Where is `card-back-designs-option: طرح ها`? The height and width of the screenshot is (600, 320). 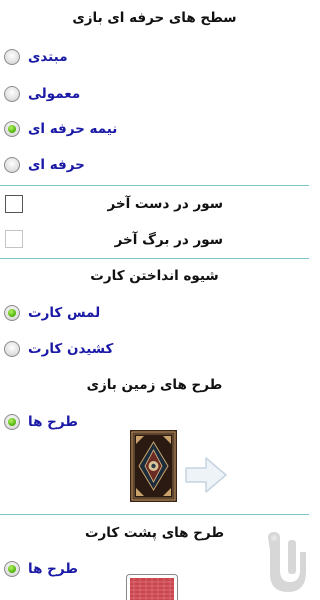
card-back-designs-option: طرح ها is located at coordinates (41, 569).